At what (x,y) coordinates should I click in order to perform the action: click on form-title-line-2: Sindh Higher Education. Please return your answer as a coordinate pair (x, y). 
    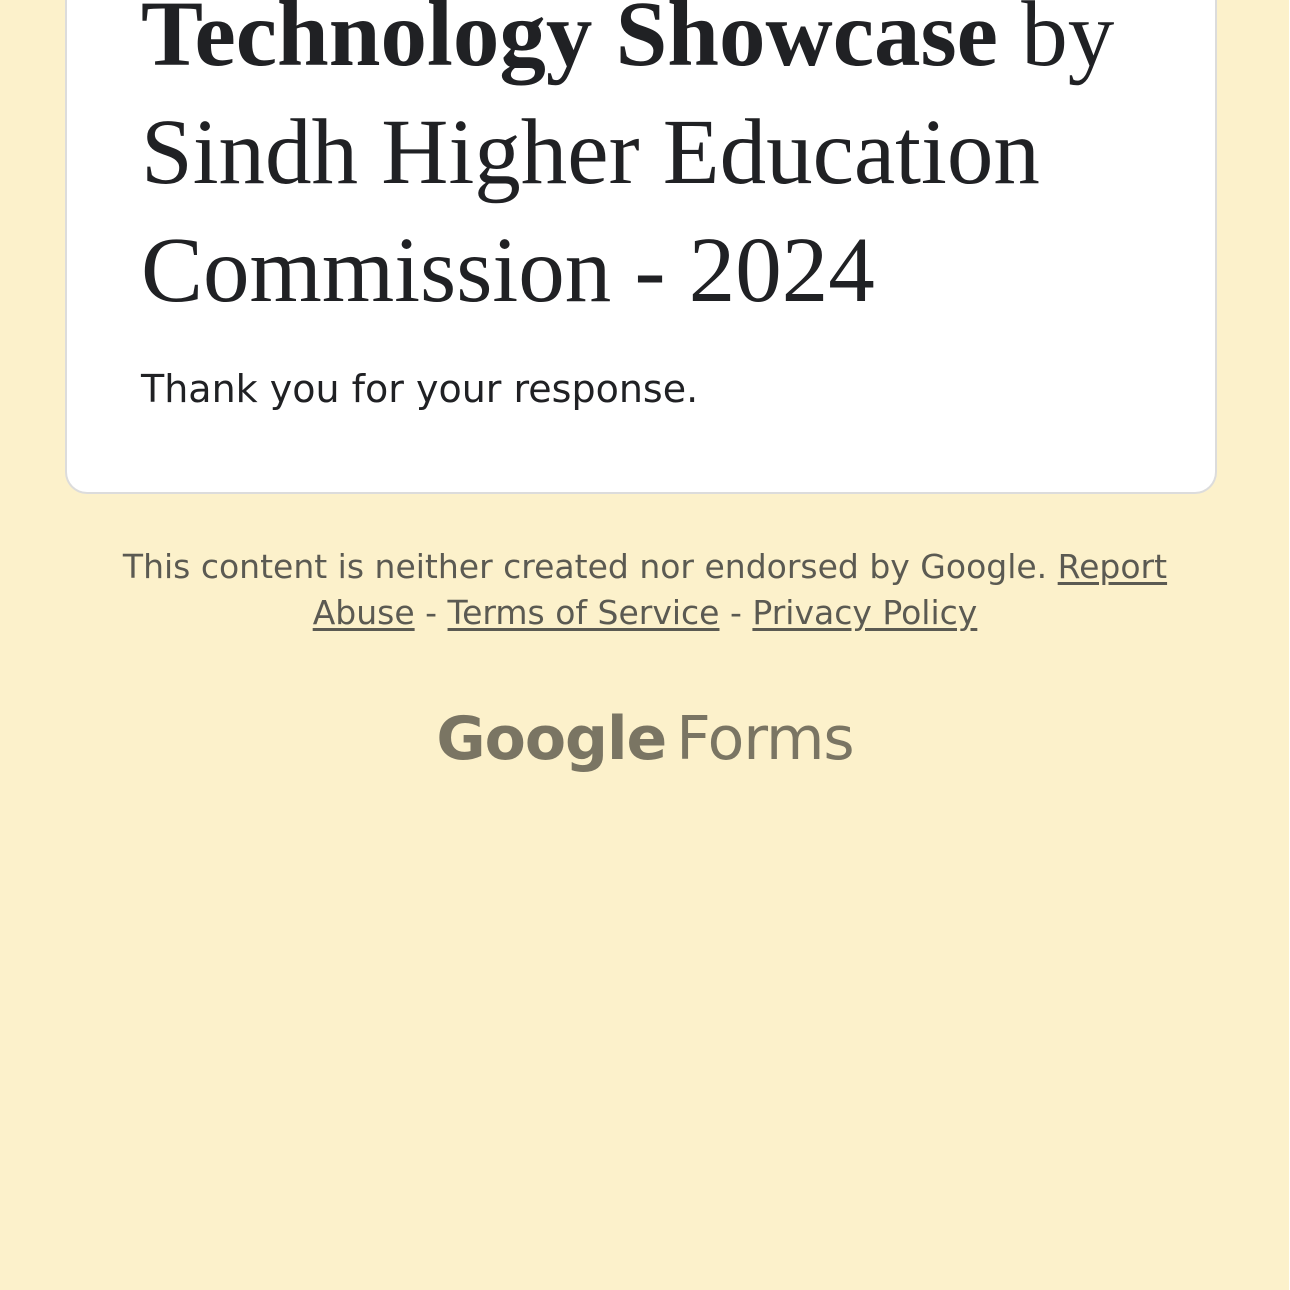
    Looking at the image, I should click on (590, 152).